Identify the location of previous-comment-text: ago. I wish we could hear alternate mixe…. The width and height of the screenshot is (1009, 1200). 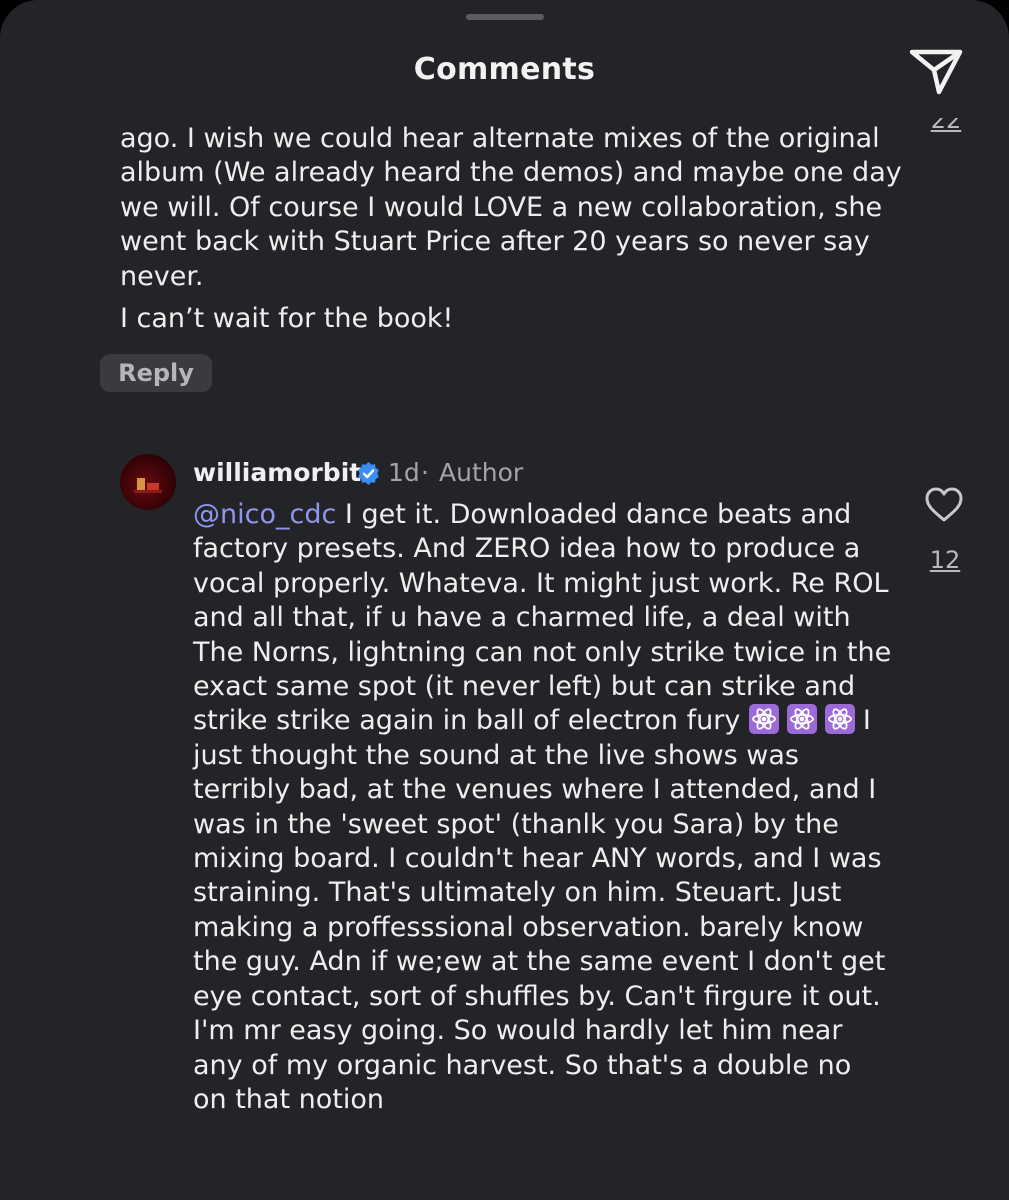
(515, 229).